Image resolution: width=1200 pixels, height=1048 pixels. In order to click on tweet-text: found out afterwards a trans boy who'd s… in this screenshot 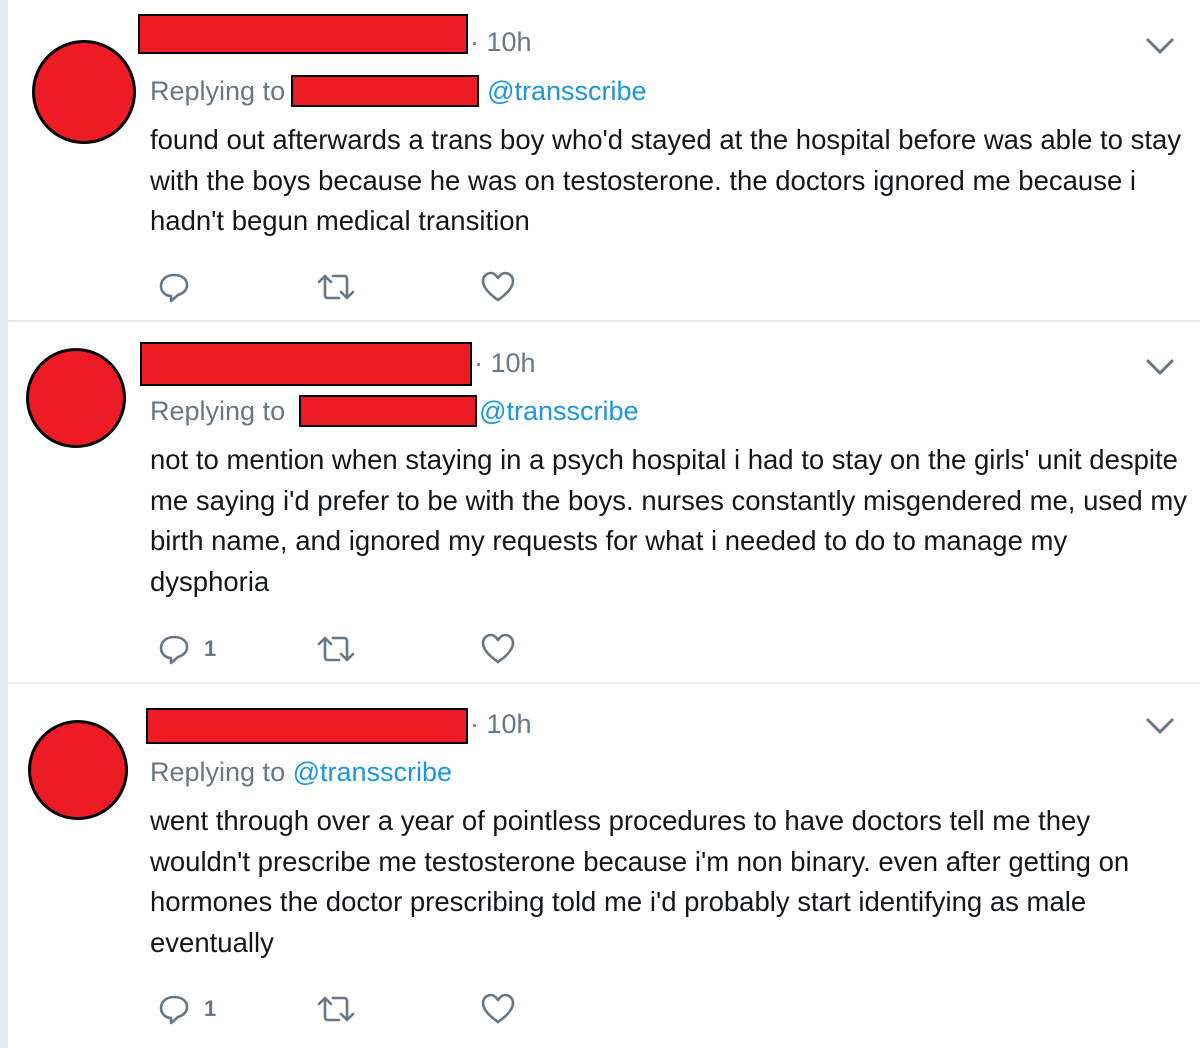, I will do `click(666, 180)`.